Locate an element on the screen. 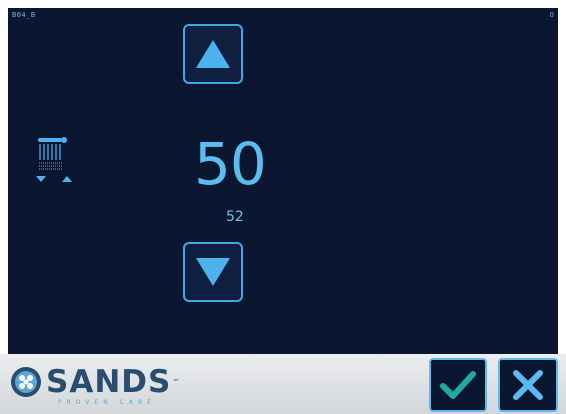 The width and height of the screenshot is (566, 414). brand-logo: SANDS ™ is located at coordinates (94, 382).